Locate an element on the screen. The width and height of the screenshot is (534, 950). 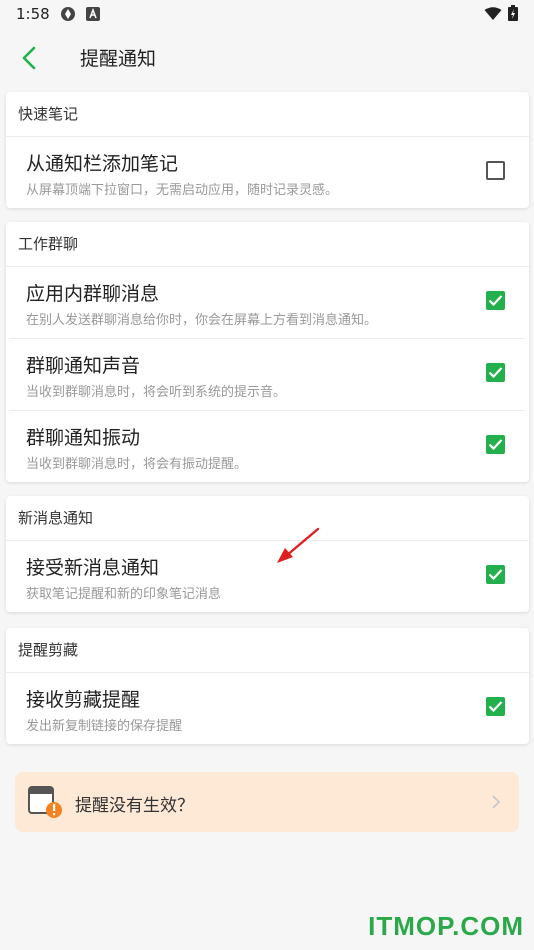
setting-description: 当收到群聊消息时，将会听到系统的提示音。 is located at coordinates (156, 392).